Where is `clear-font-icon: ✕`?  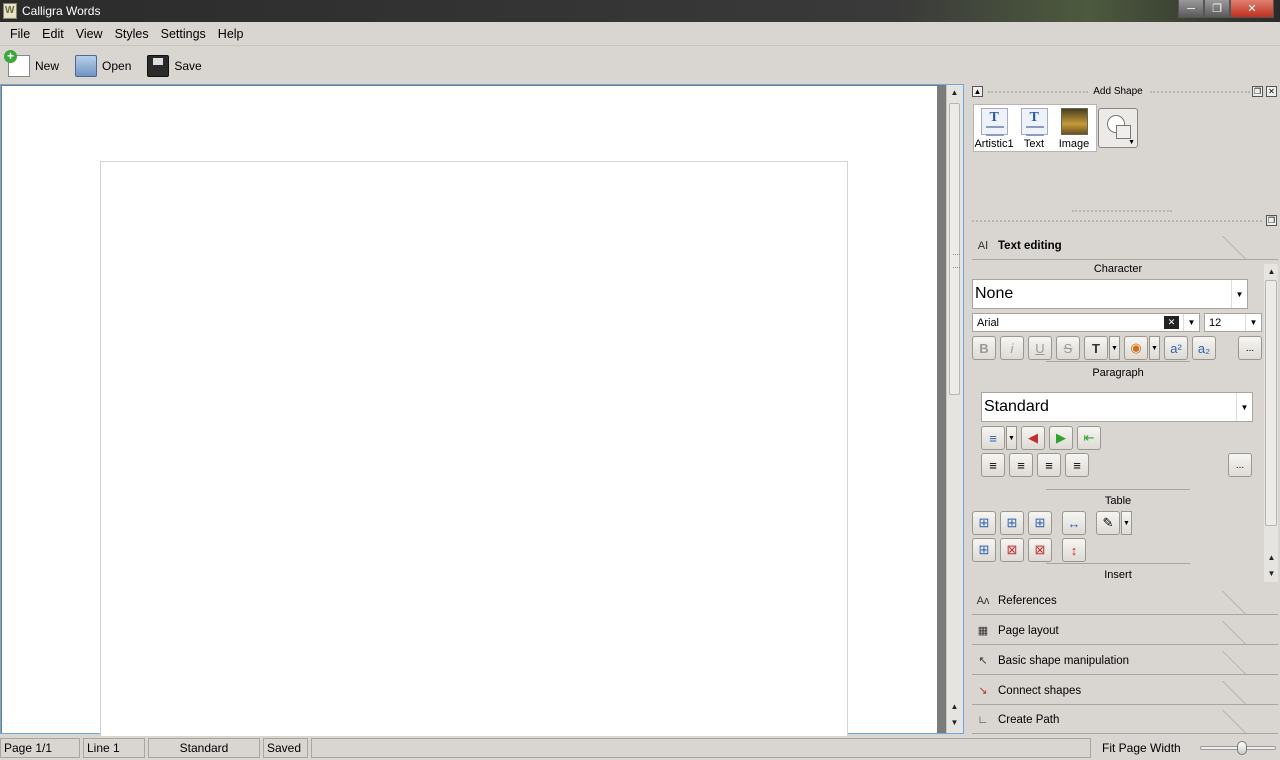
clear-font-icon: ✕ is located at coordinates (1171, 322).